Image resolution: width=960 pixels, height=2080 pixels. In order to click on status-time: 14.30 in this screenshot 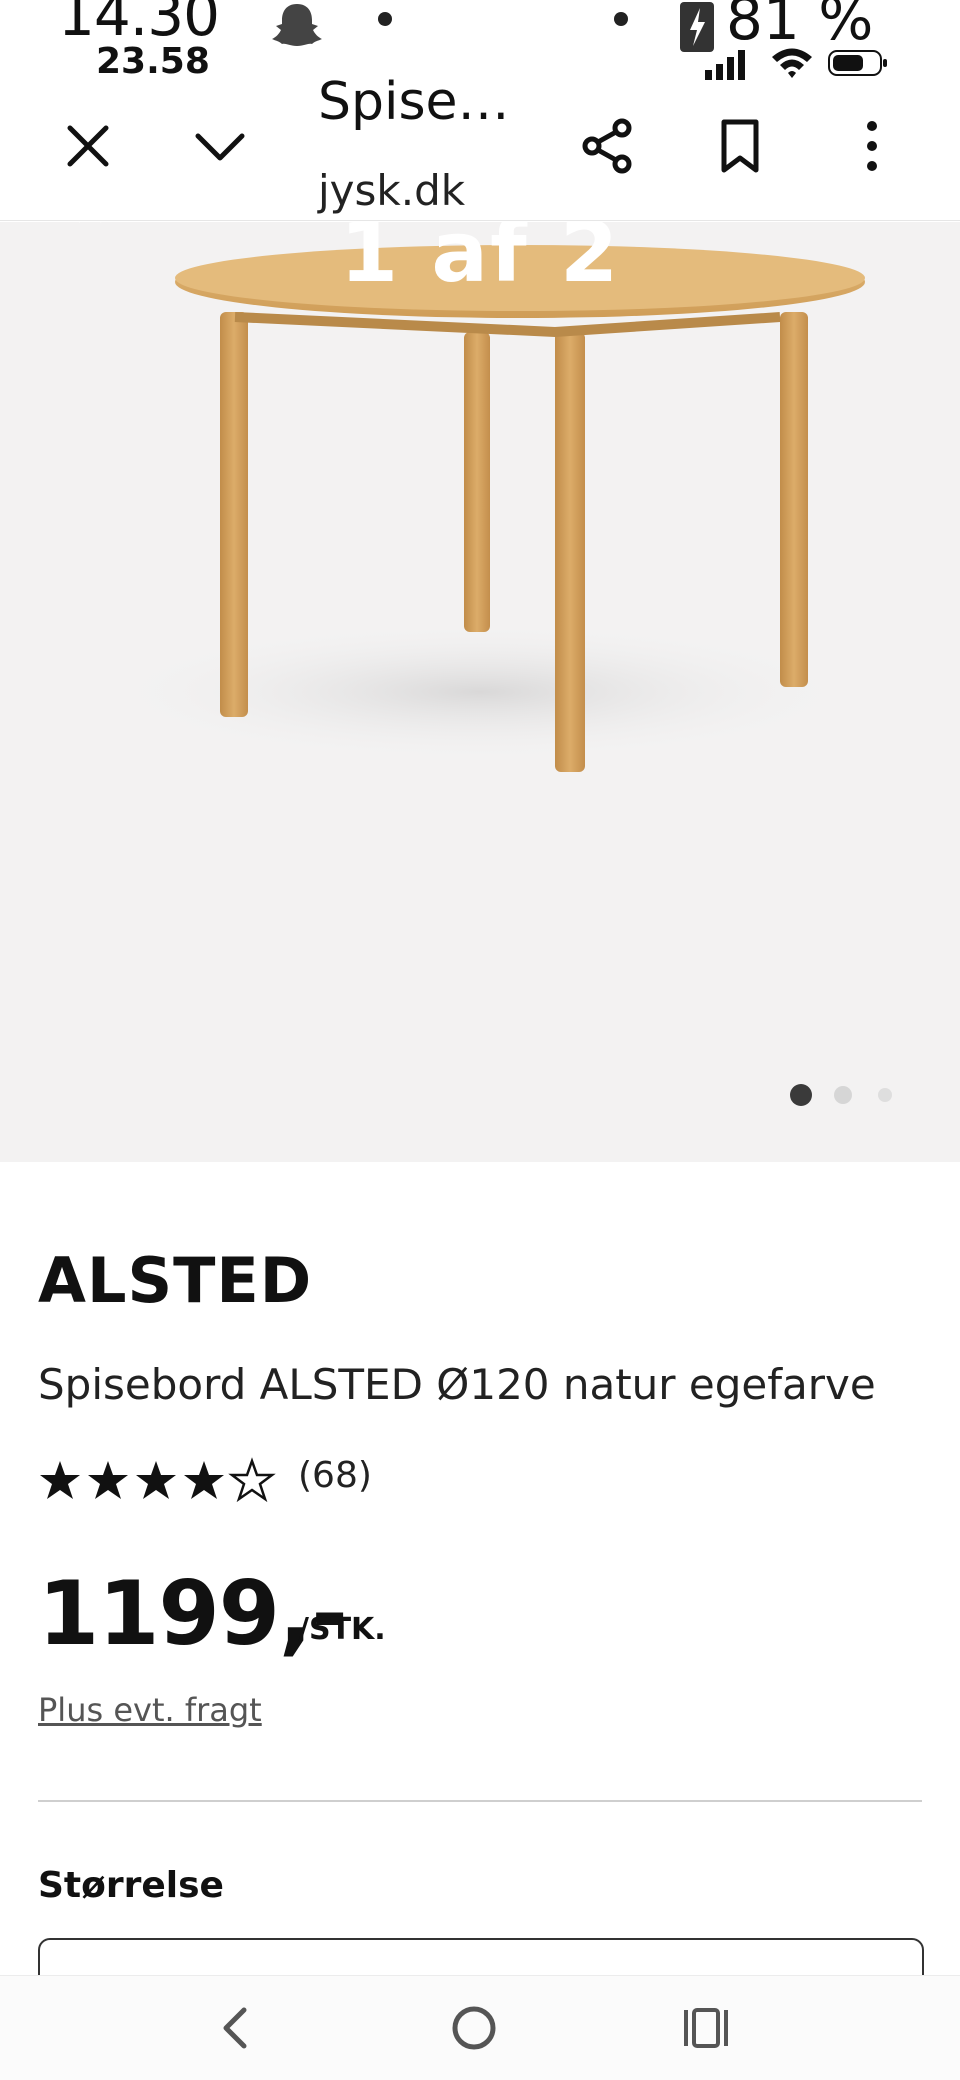, I will do `click(139, 24)`.